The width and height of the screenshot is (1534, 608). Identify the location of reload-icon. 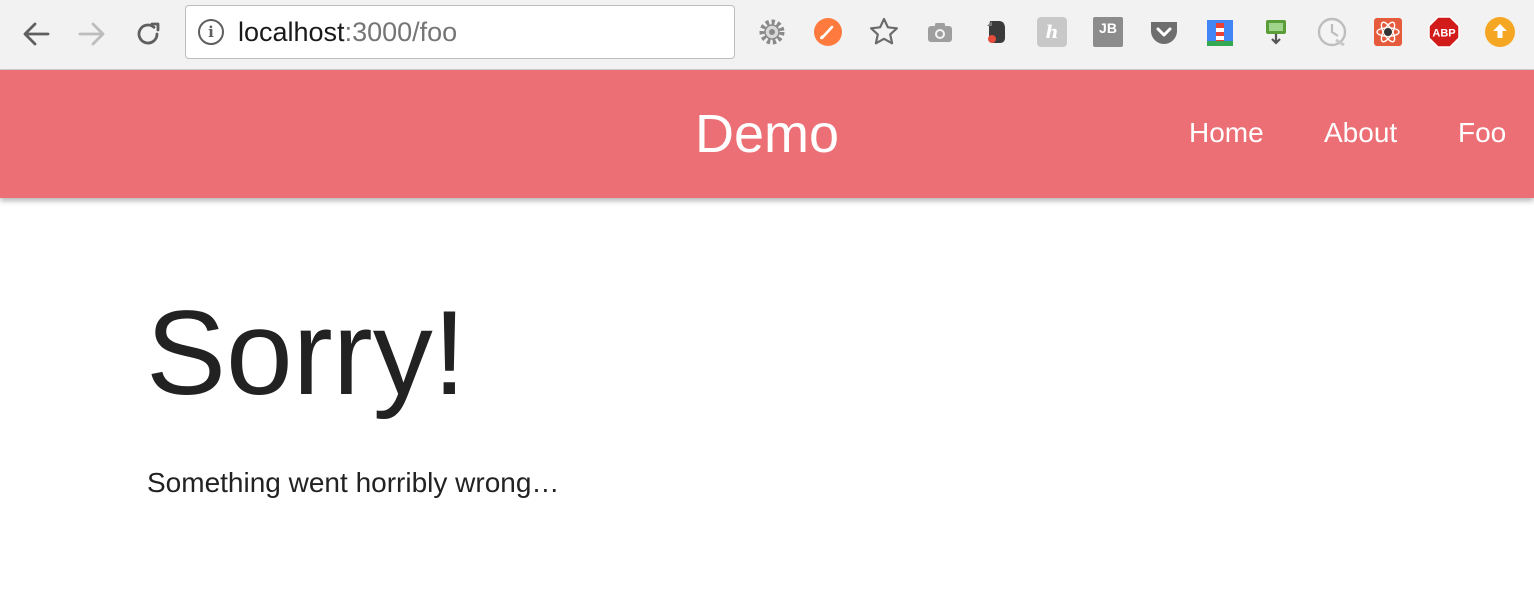
(148, 34).